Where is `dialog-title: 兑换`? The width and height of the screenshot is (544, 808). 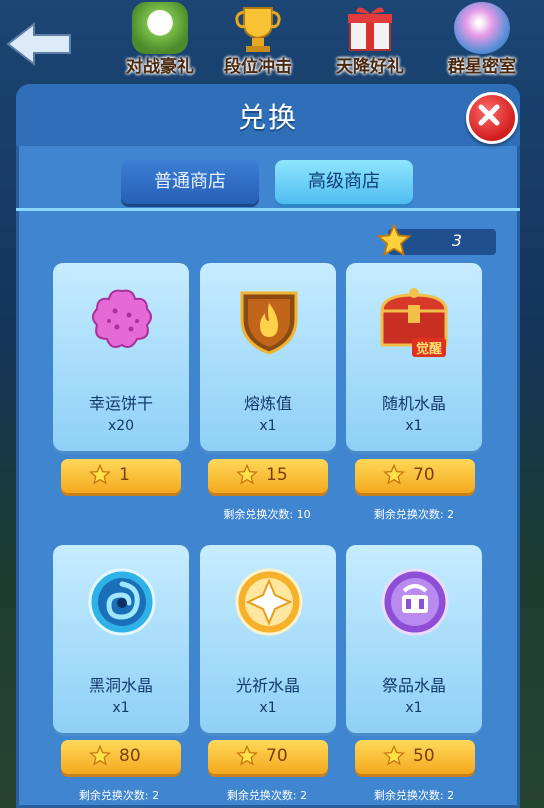 dialog-title: 兑换 is located at coordinates (267, 117).